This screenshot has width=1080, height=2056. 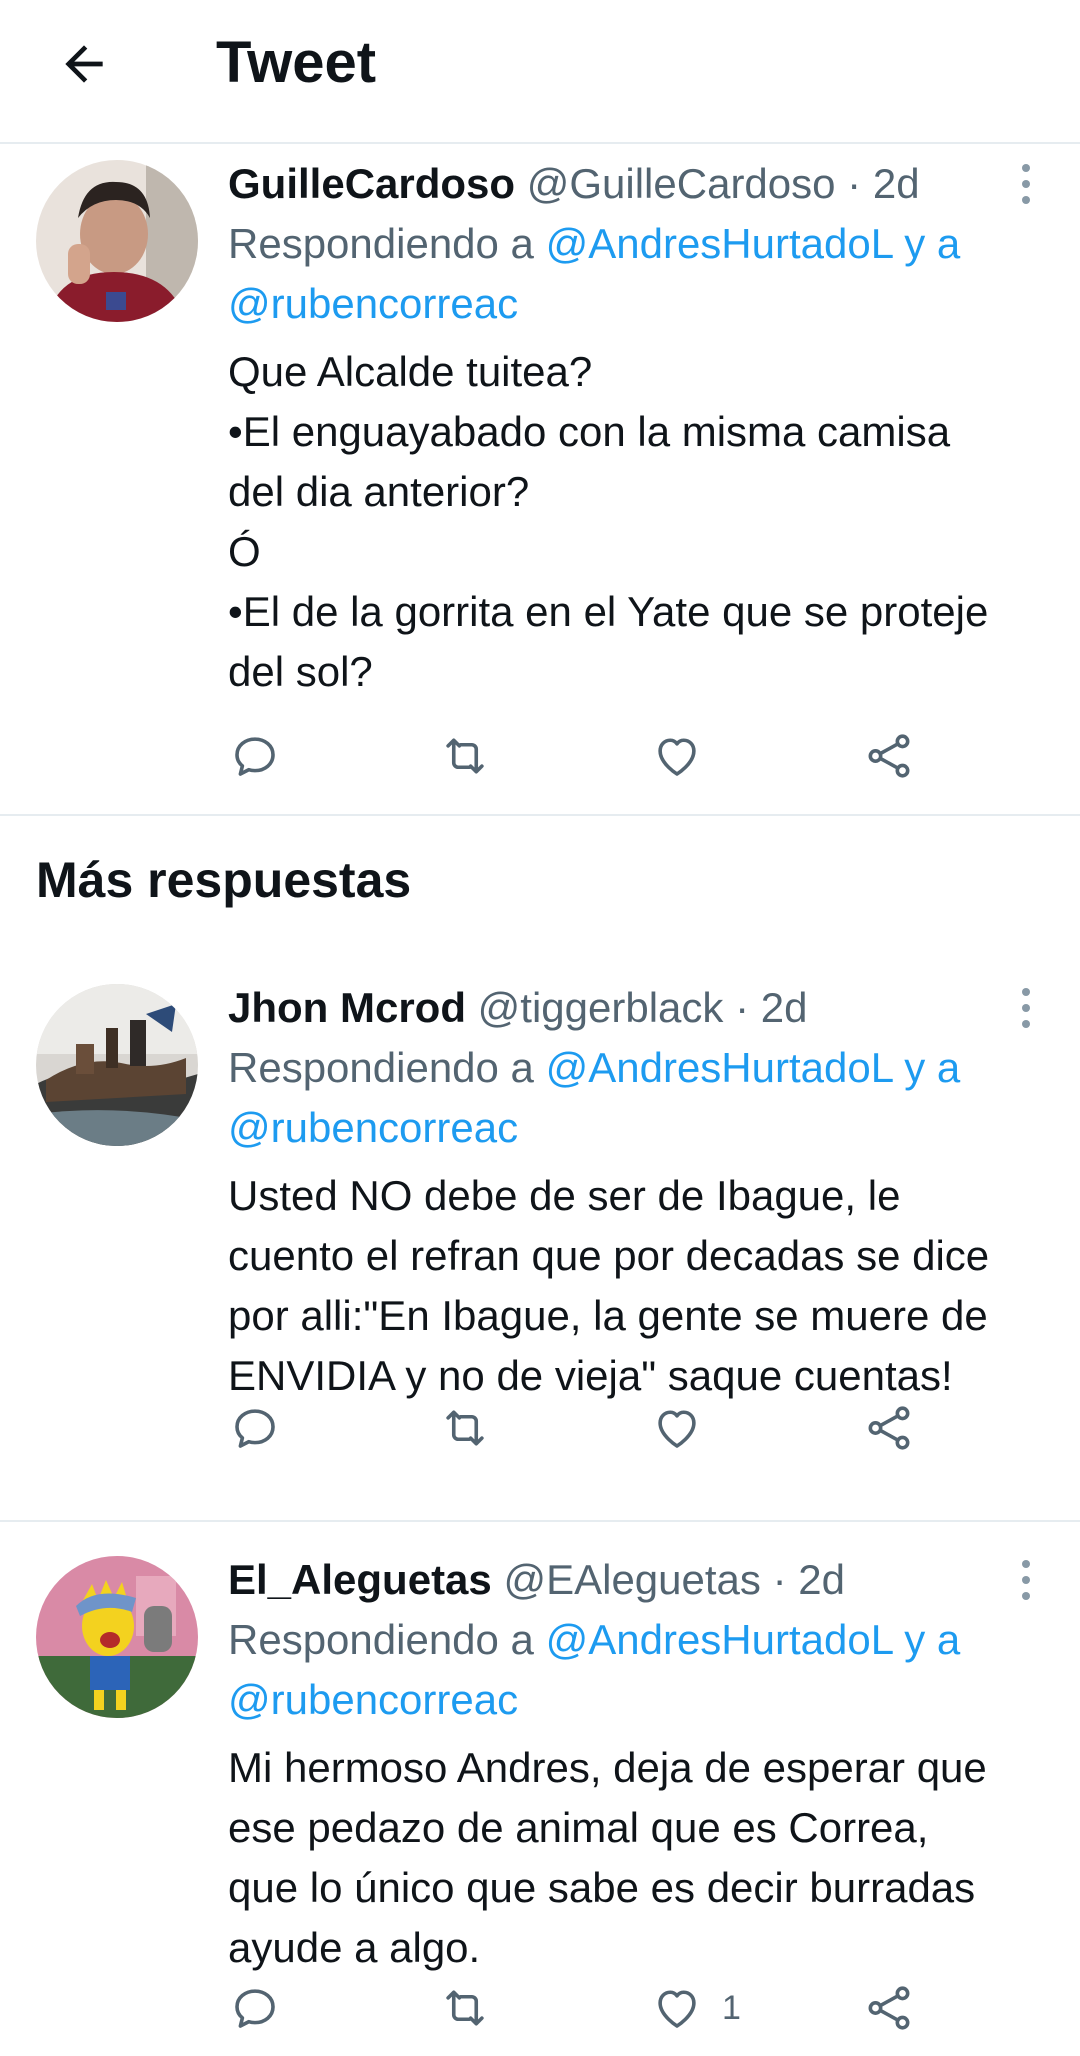 What do you see at coordinates (410, 371) in the screenshot?
I see `tweet-text-line: Que Alcalde tuitea?` at bounding box center [410, 371].